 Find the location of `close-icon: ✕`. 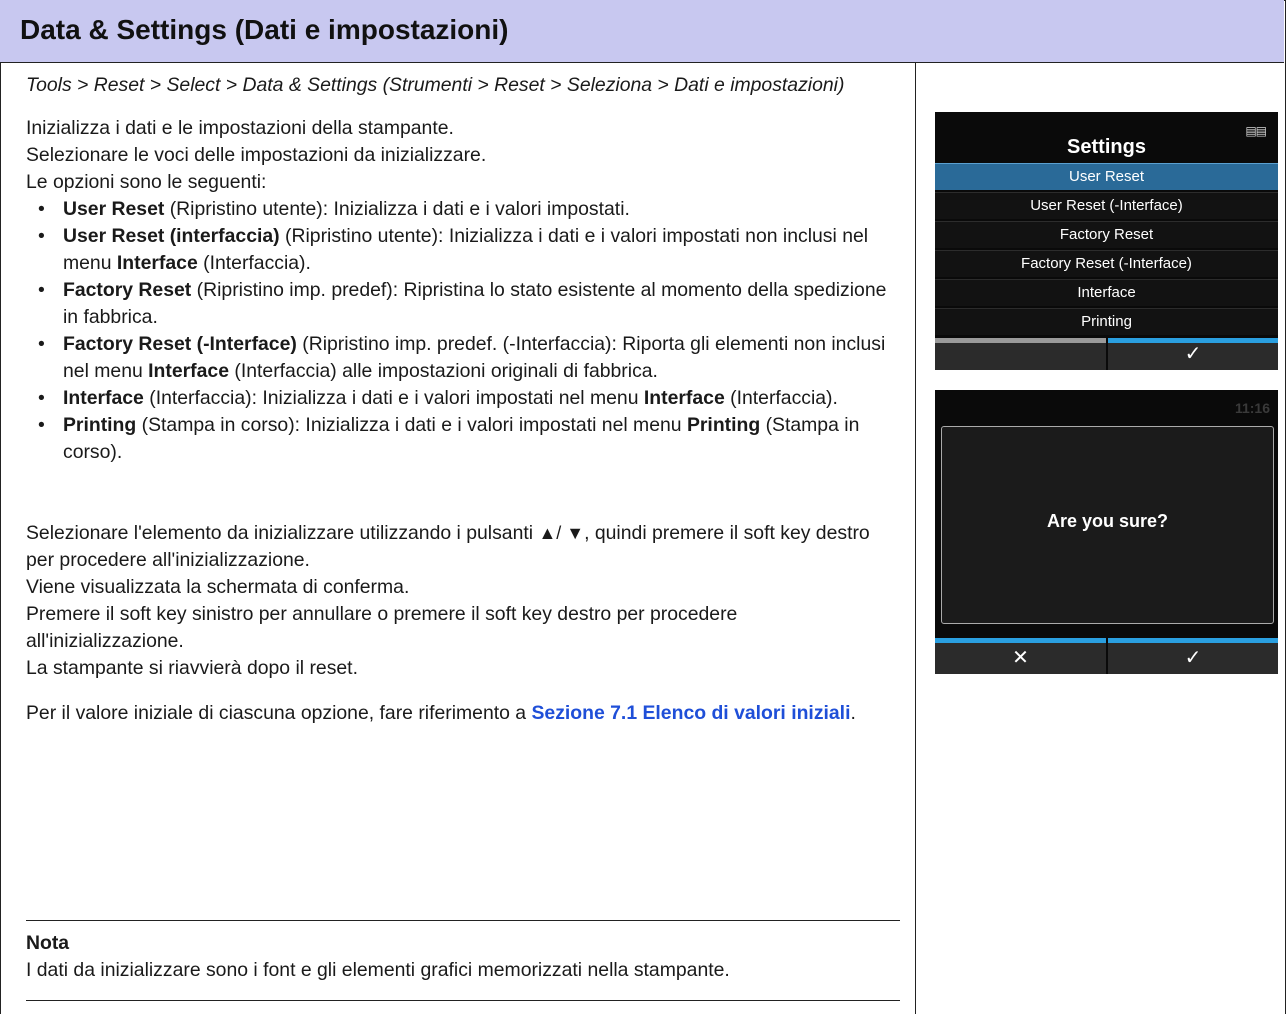

close-icon: ✕ is located at coordinates (1020, 658).